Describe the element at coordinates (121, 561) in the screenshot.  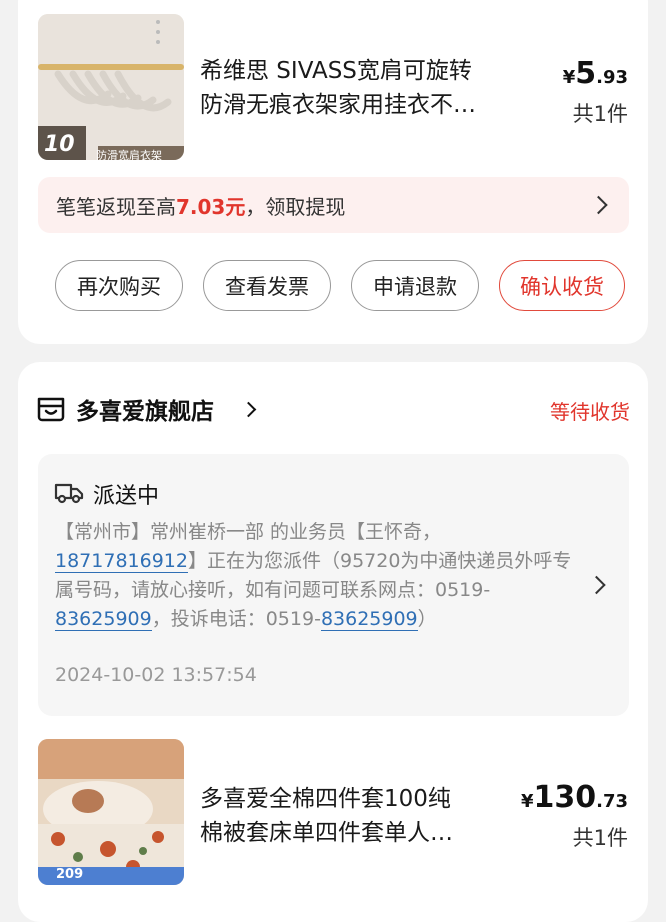
I see `courier-phone-link: 18717816912` at that location.